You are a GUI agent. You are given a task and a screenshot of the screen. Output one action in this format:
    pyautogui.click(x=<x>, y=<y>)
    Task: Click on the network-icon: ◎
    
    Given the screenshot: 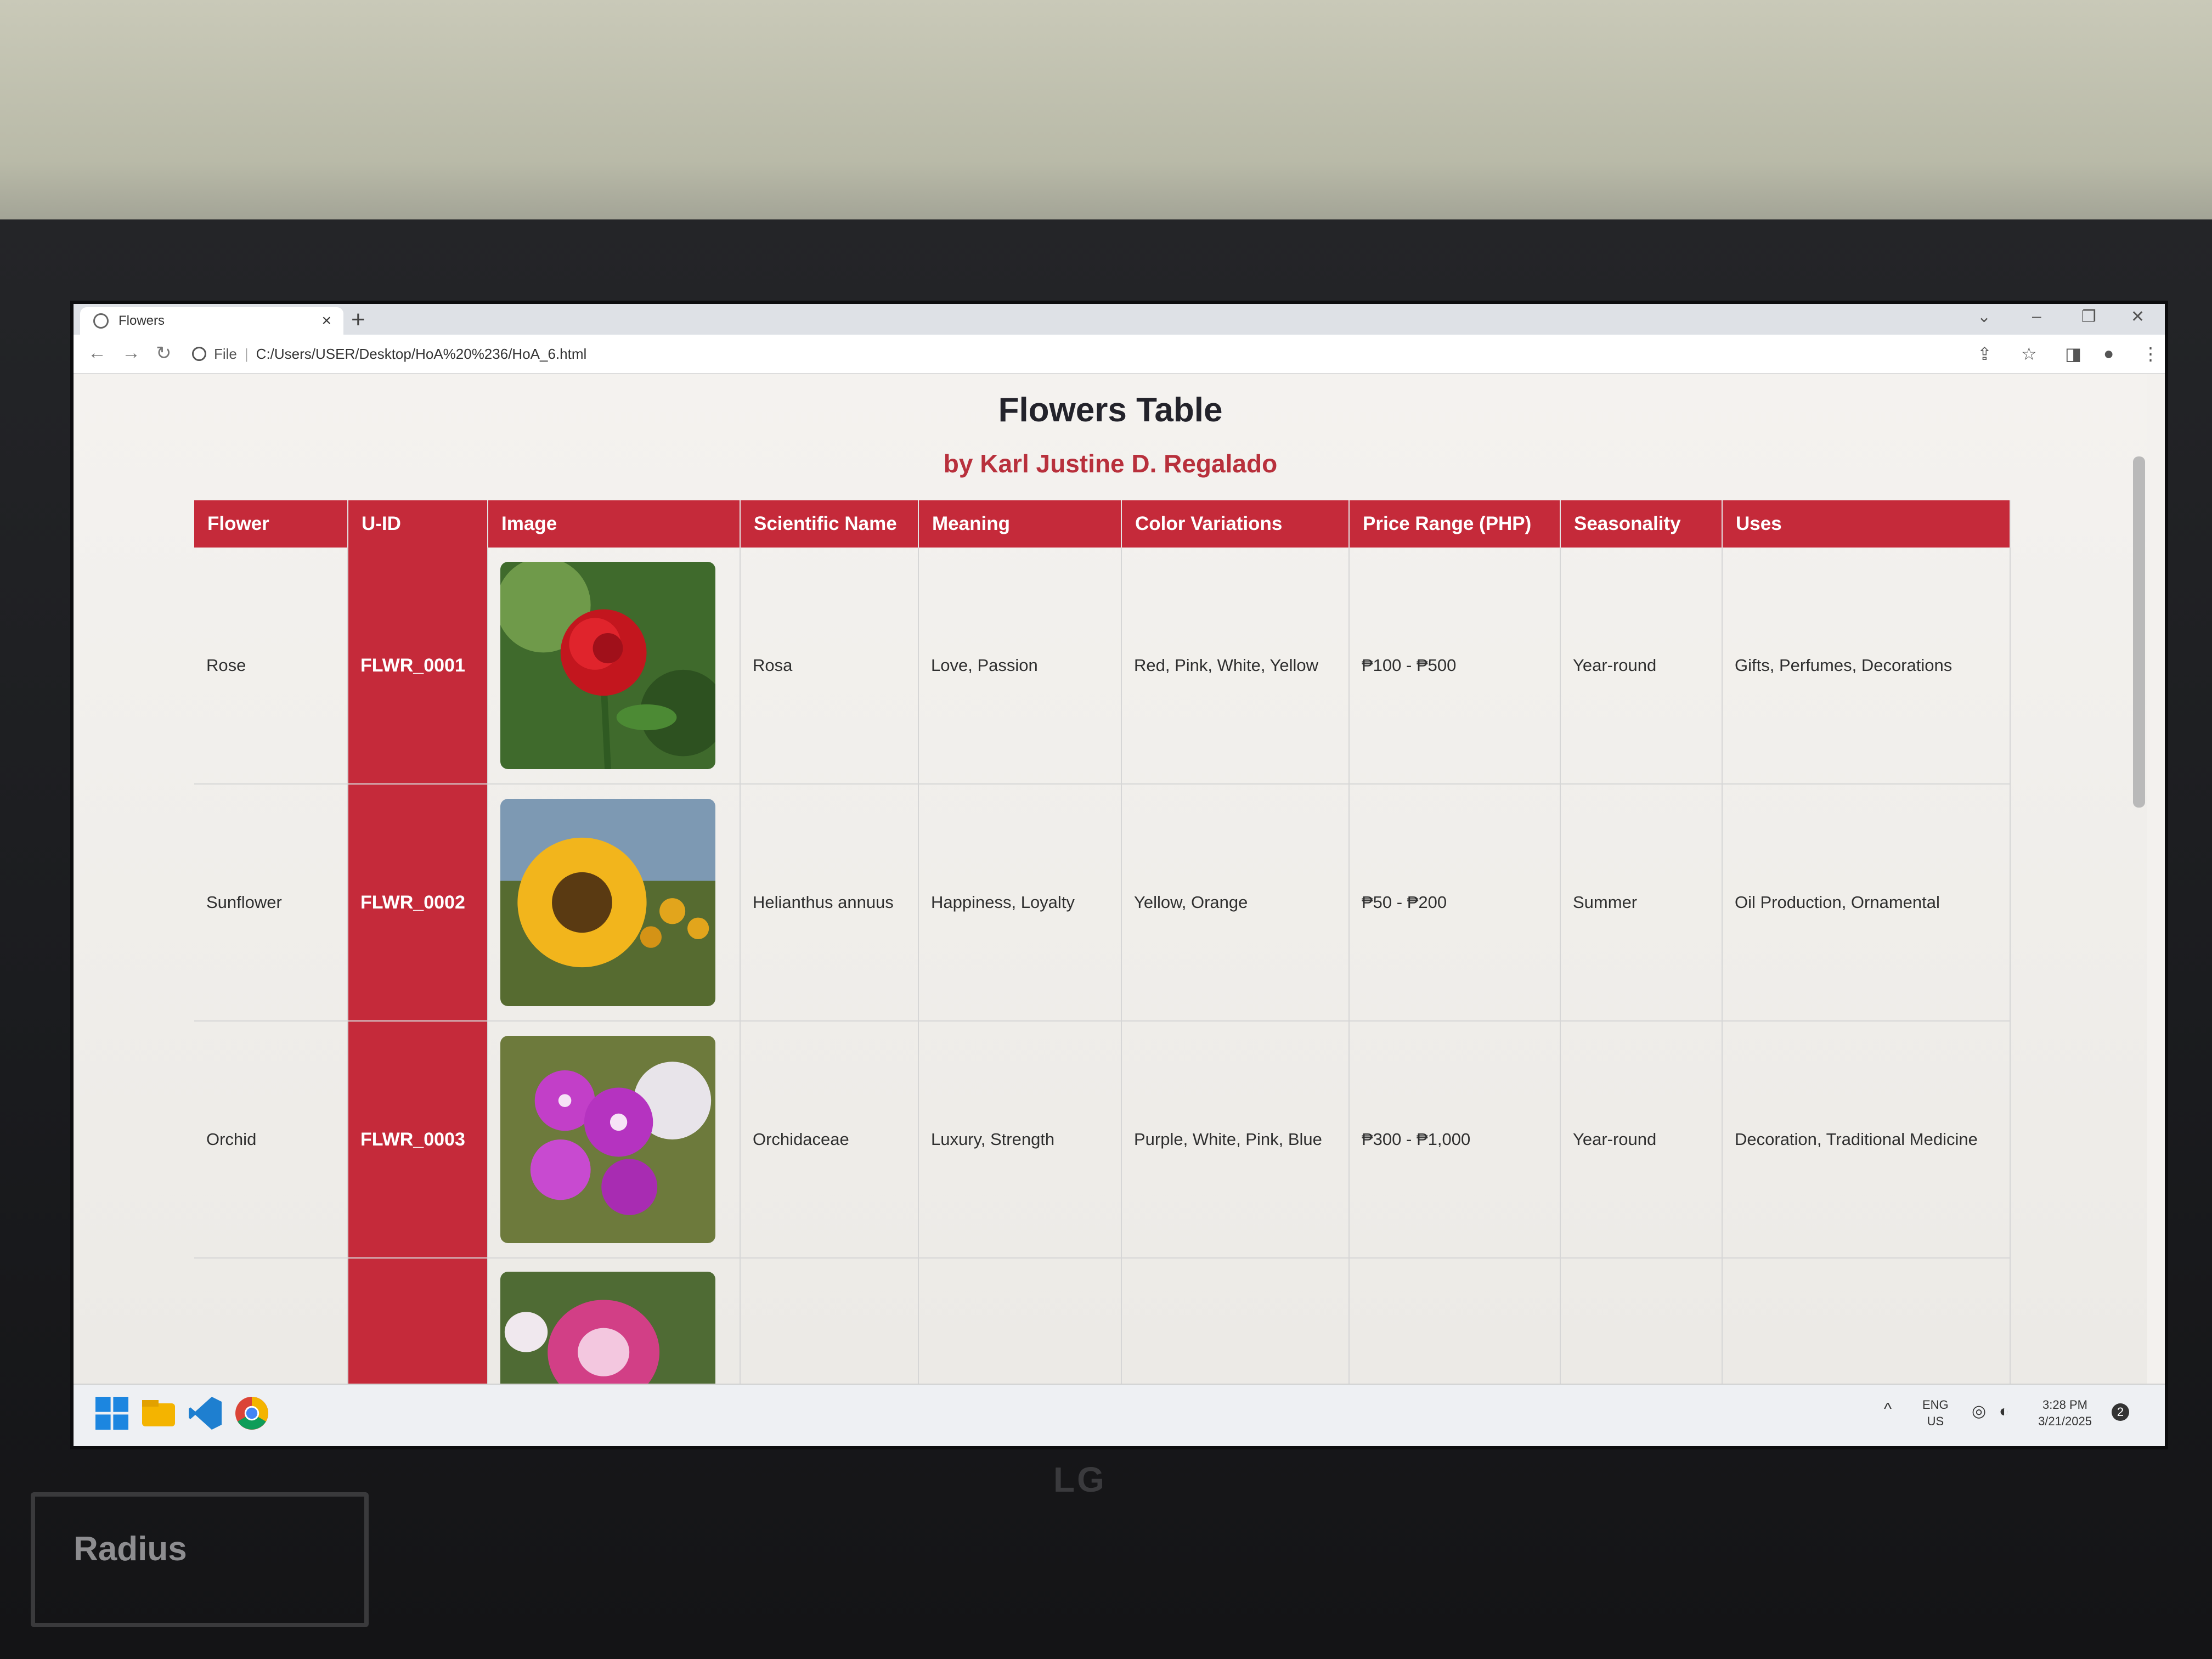 What is the action you would take?
    pyautogui.click(x=1979, y=1411)
    